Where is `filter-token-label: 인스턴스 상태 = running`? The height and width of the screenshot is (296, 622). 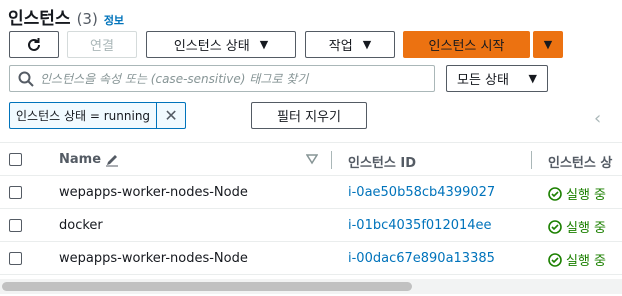
filter-token-label: 인스턴스 상태 = running is located at coordinates (84, 115).